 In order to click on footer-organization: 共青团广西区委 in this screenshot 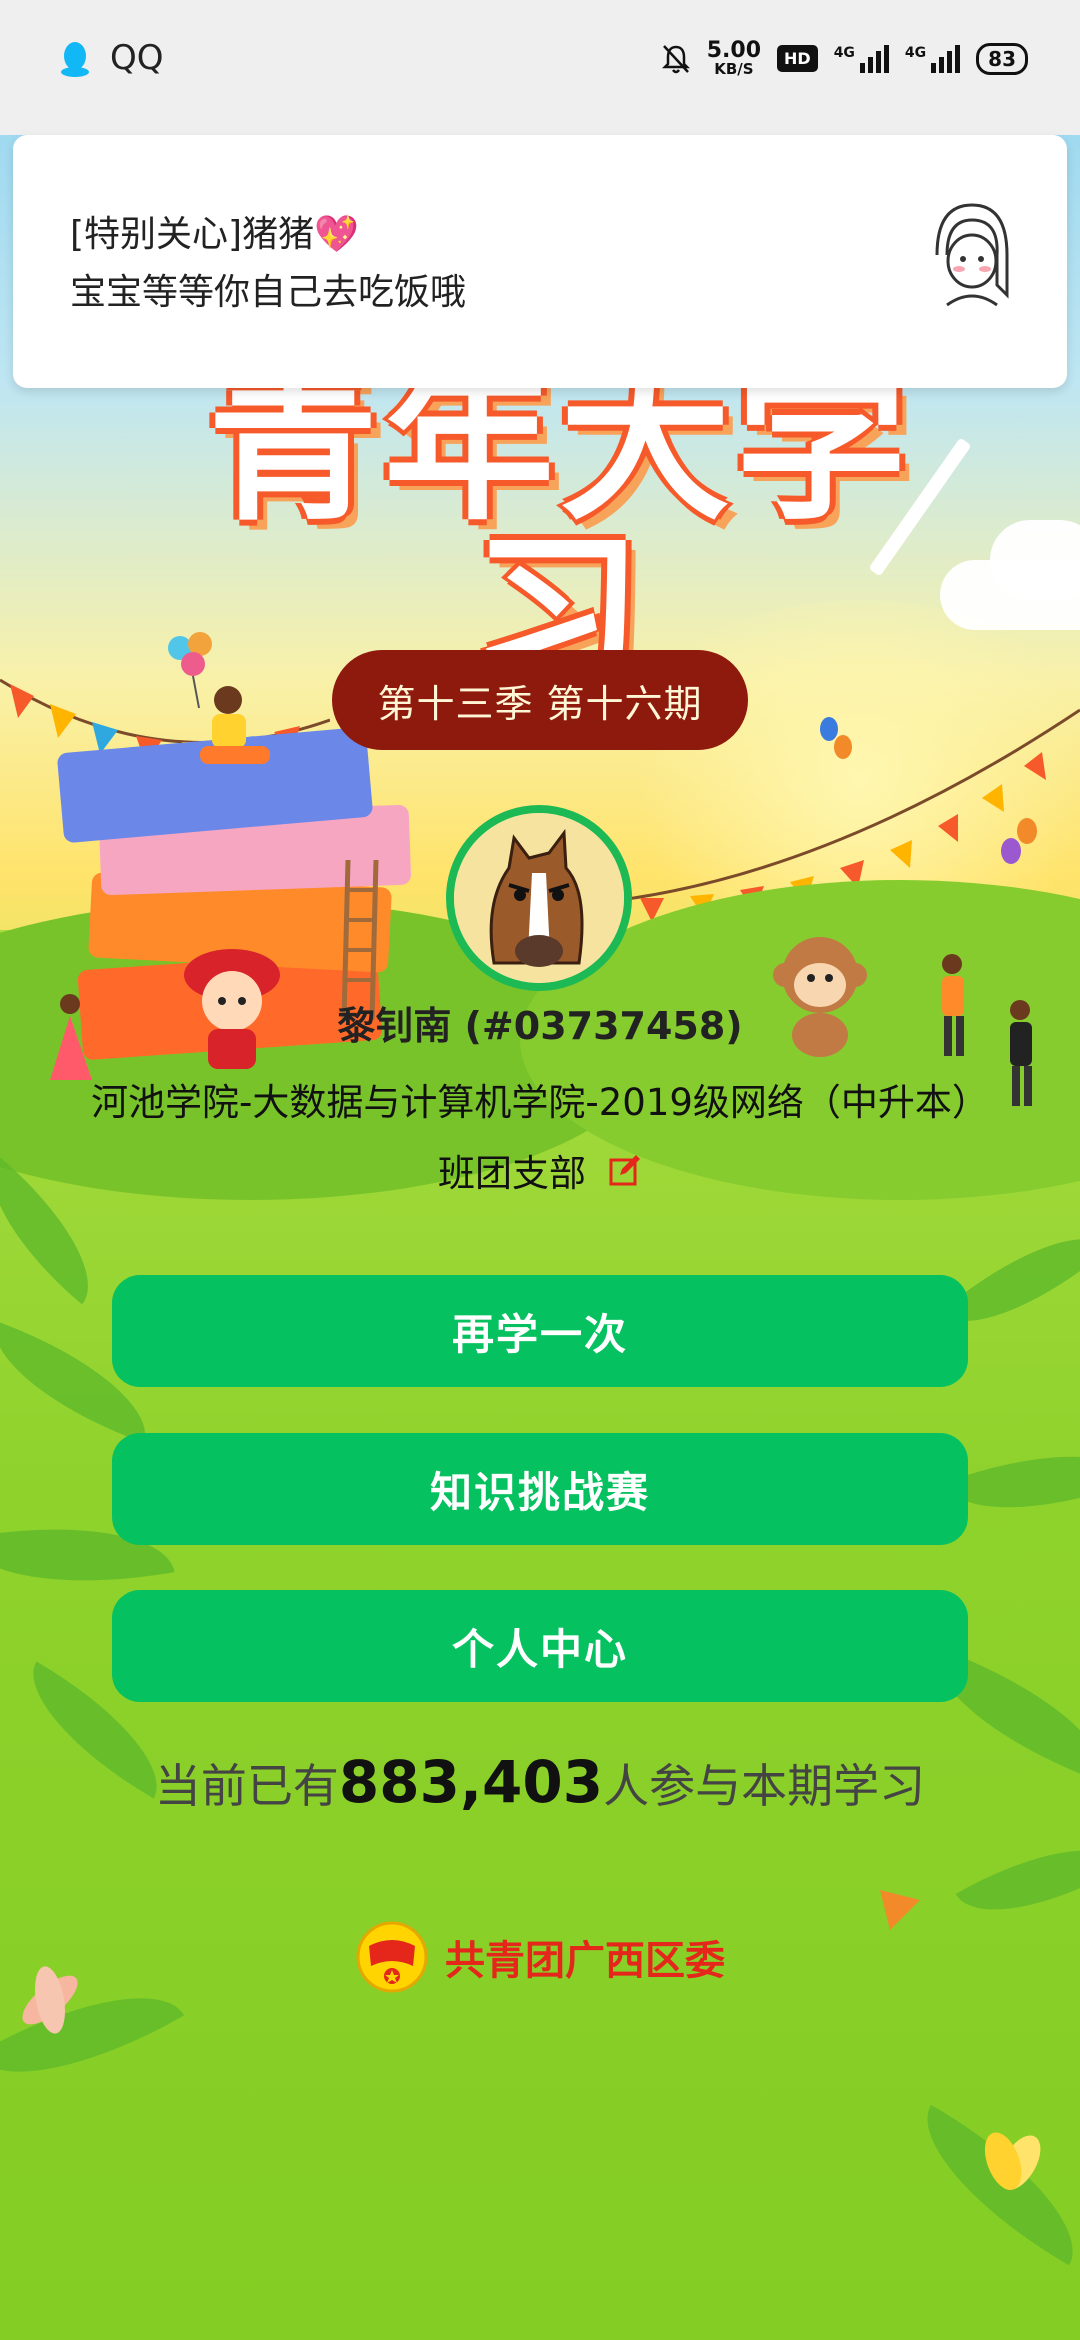, I will do `click(585, 1961)`.